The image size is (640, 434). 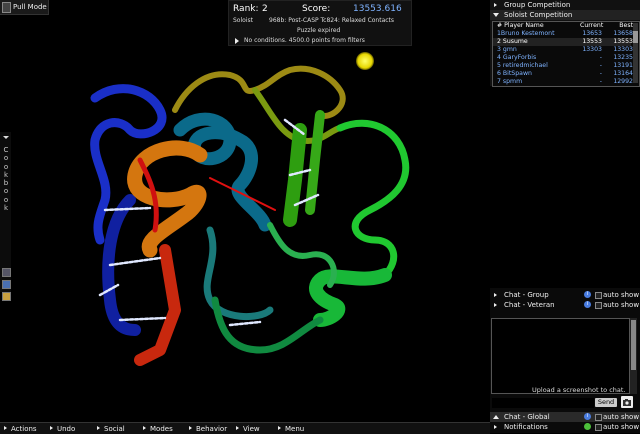 I want to click on leaderboard-row: 3 gmn 13303 13303, so click(x=563, y=50).